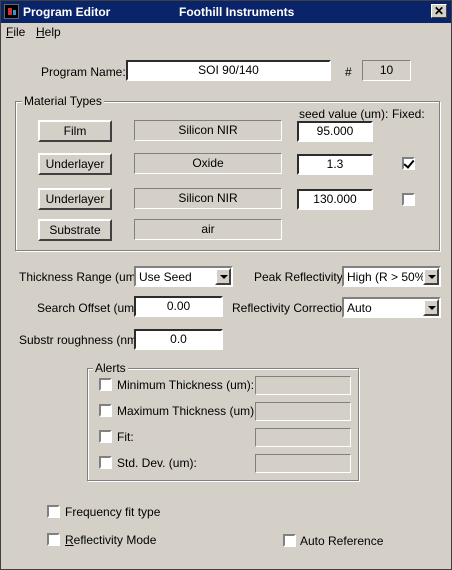  What do you see at coordinates (342, 541) in the screenshot?
I see `auto-reference-label: Auto Reference` at bounding box center [342, 541].